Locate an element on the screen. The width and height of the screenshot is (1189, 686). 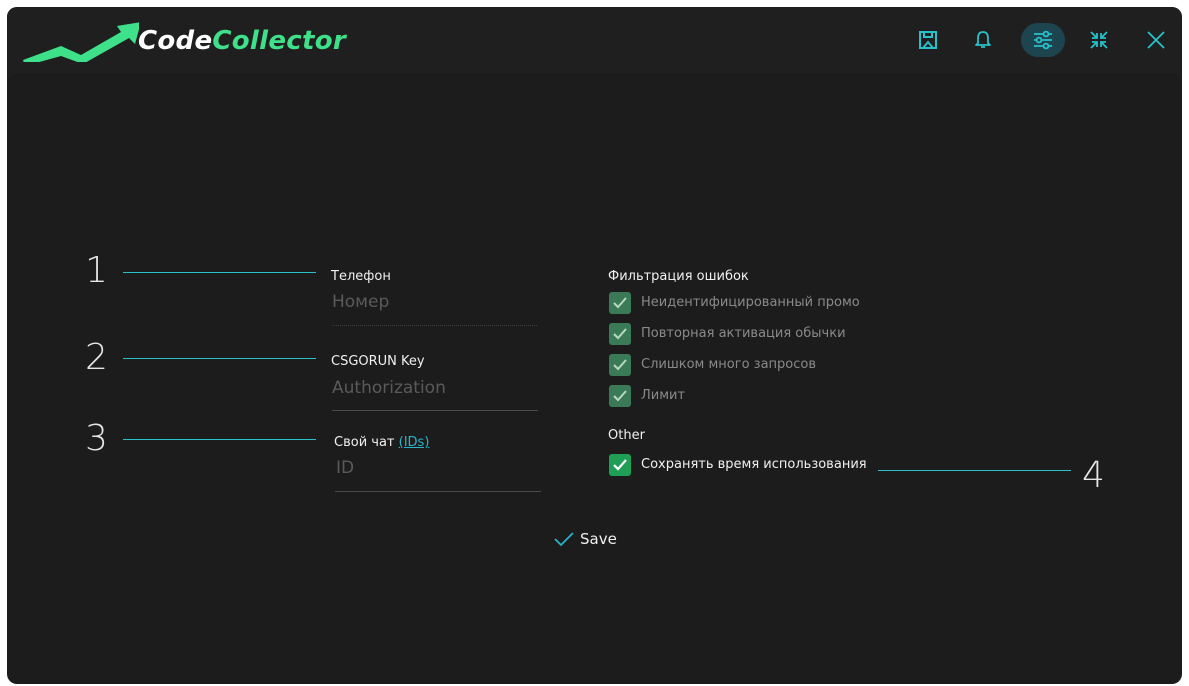
bell-icon is located at coordinates (983, 39).